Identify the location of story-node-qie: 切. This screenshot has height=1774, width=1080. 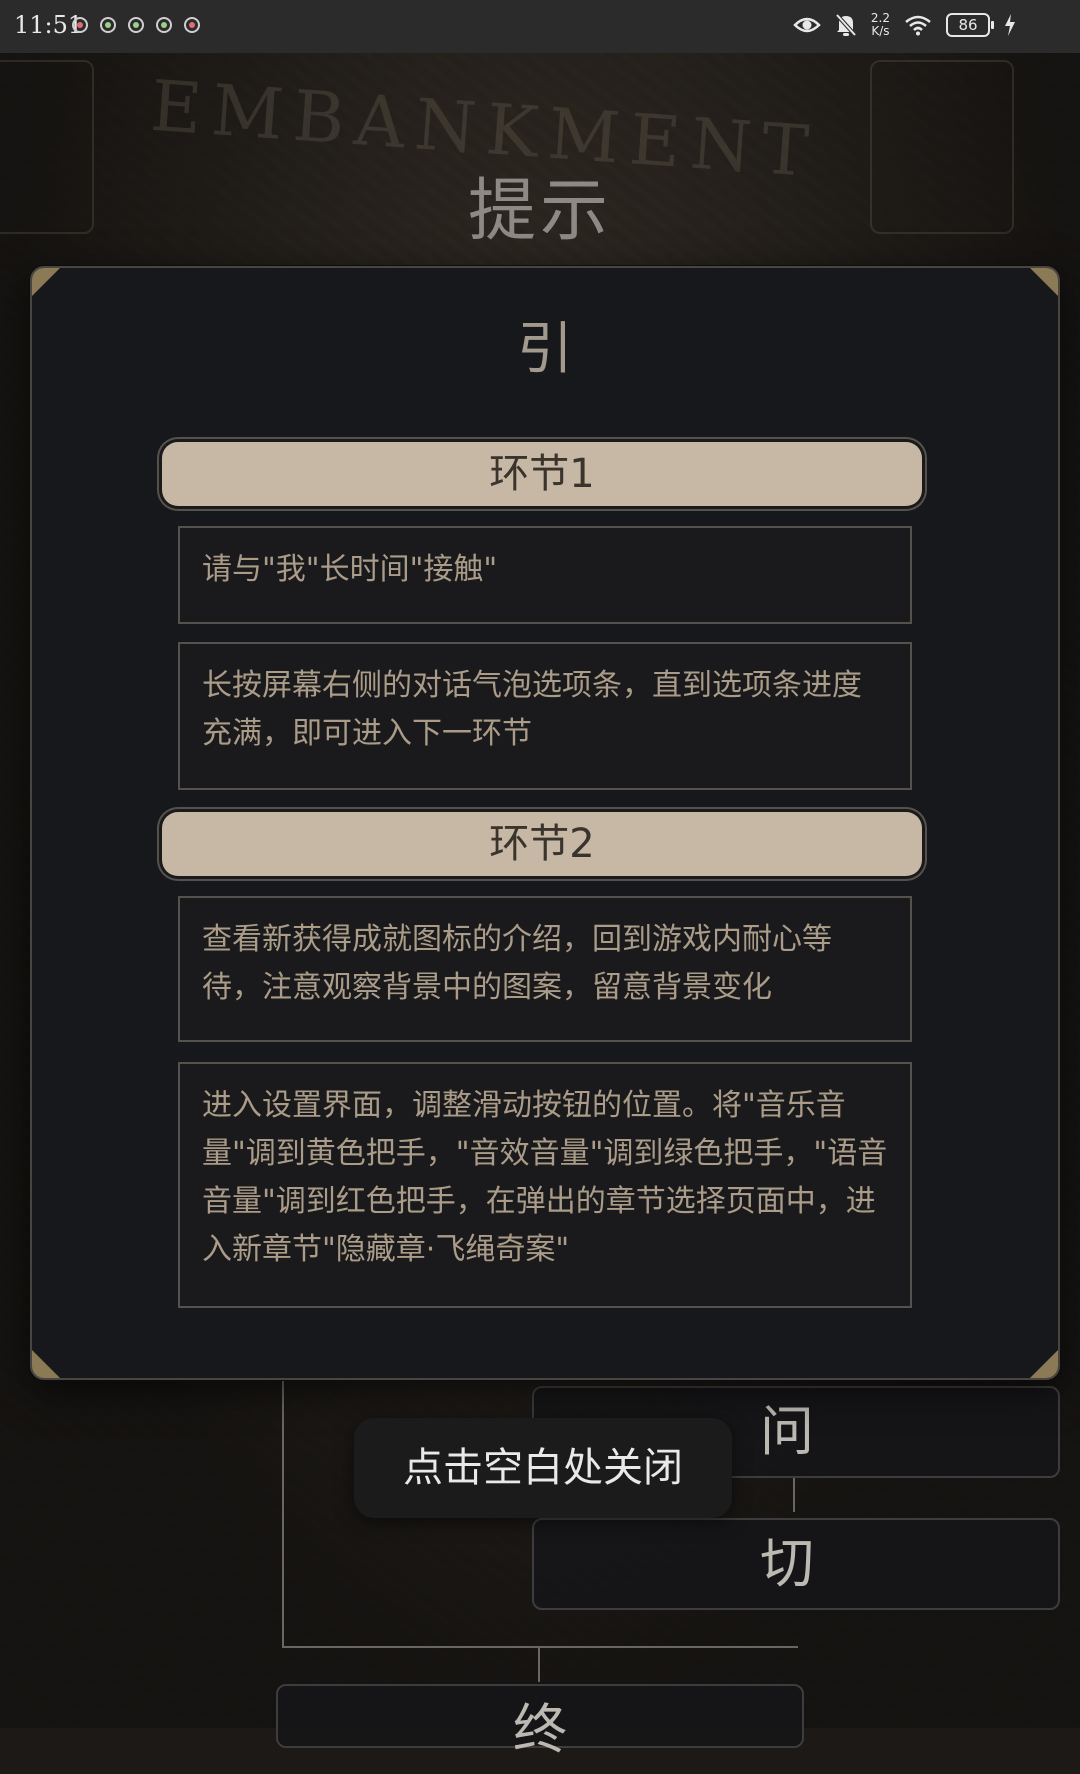
(796, 1564).